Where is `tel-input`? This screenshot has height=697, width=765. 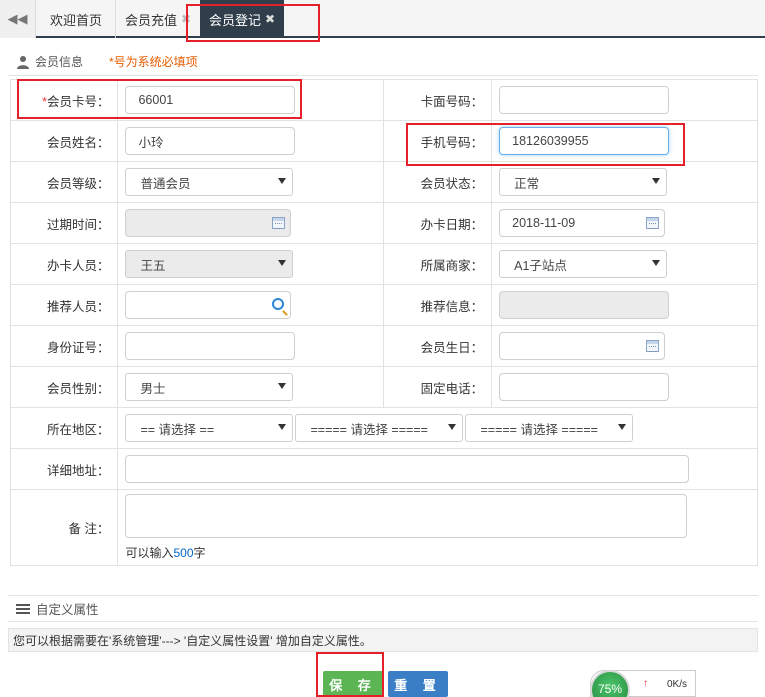
tel-input is located at coordinates (584, 387).